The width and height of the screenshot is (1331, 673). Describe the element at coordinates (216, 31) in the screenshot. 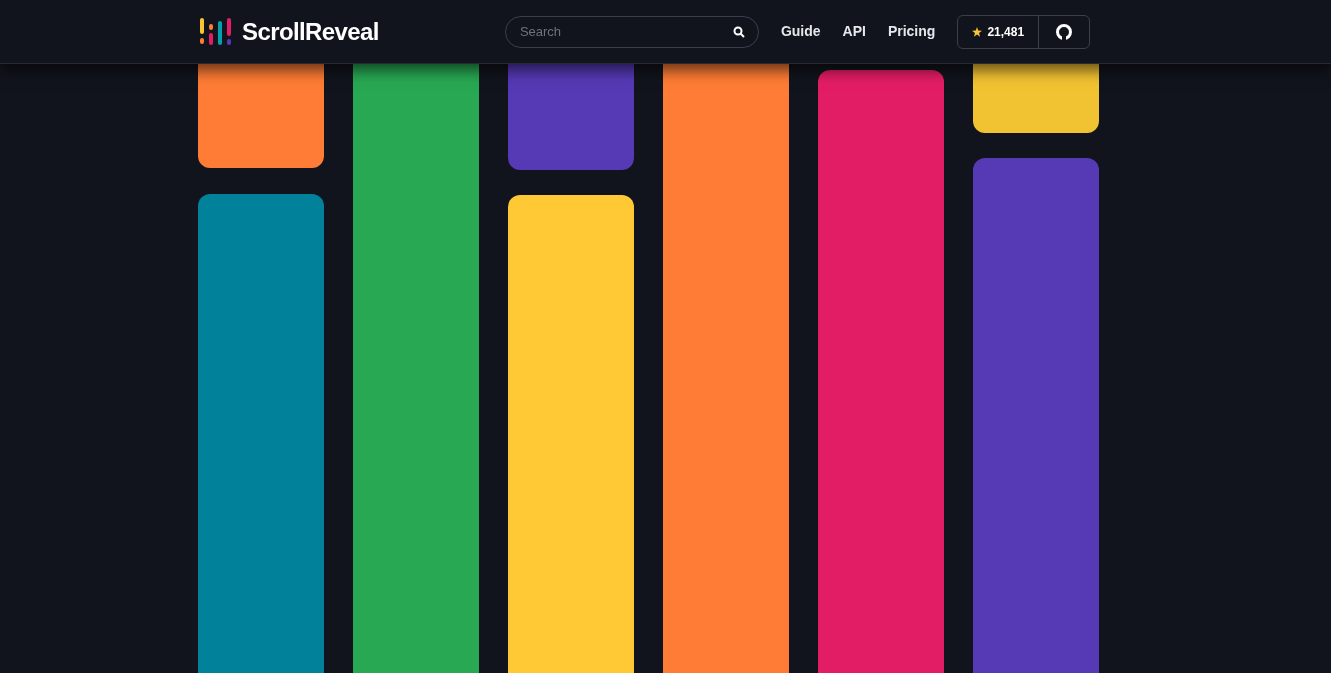

I see `logo-icon` at that location.